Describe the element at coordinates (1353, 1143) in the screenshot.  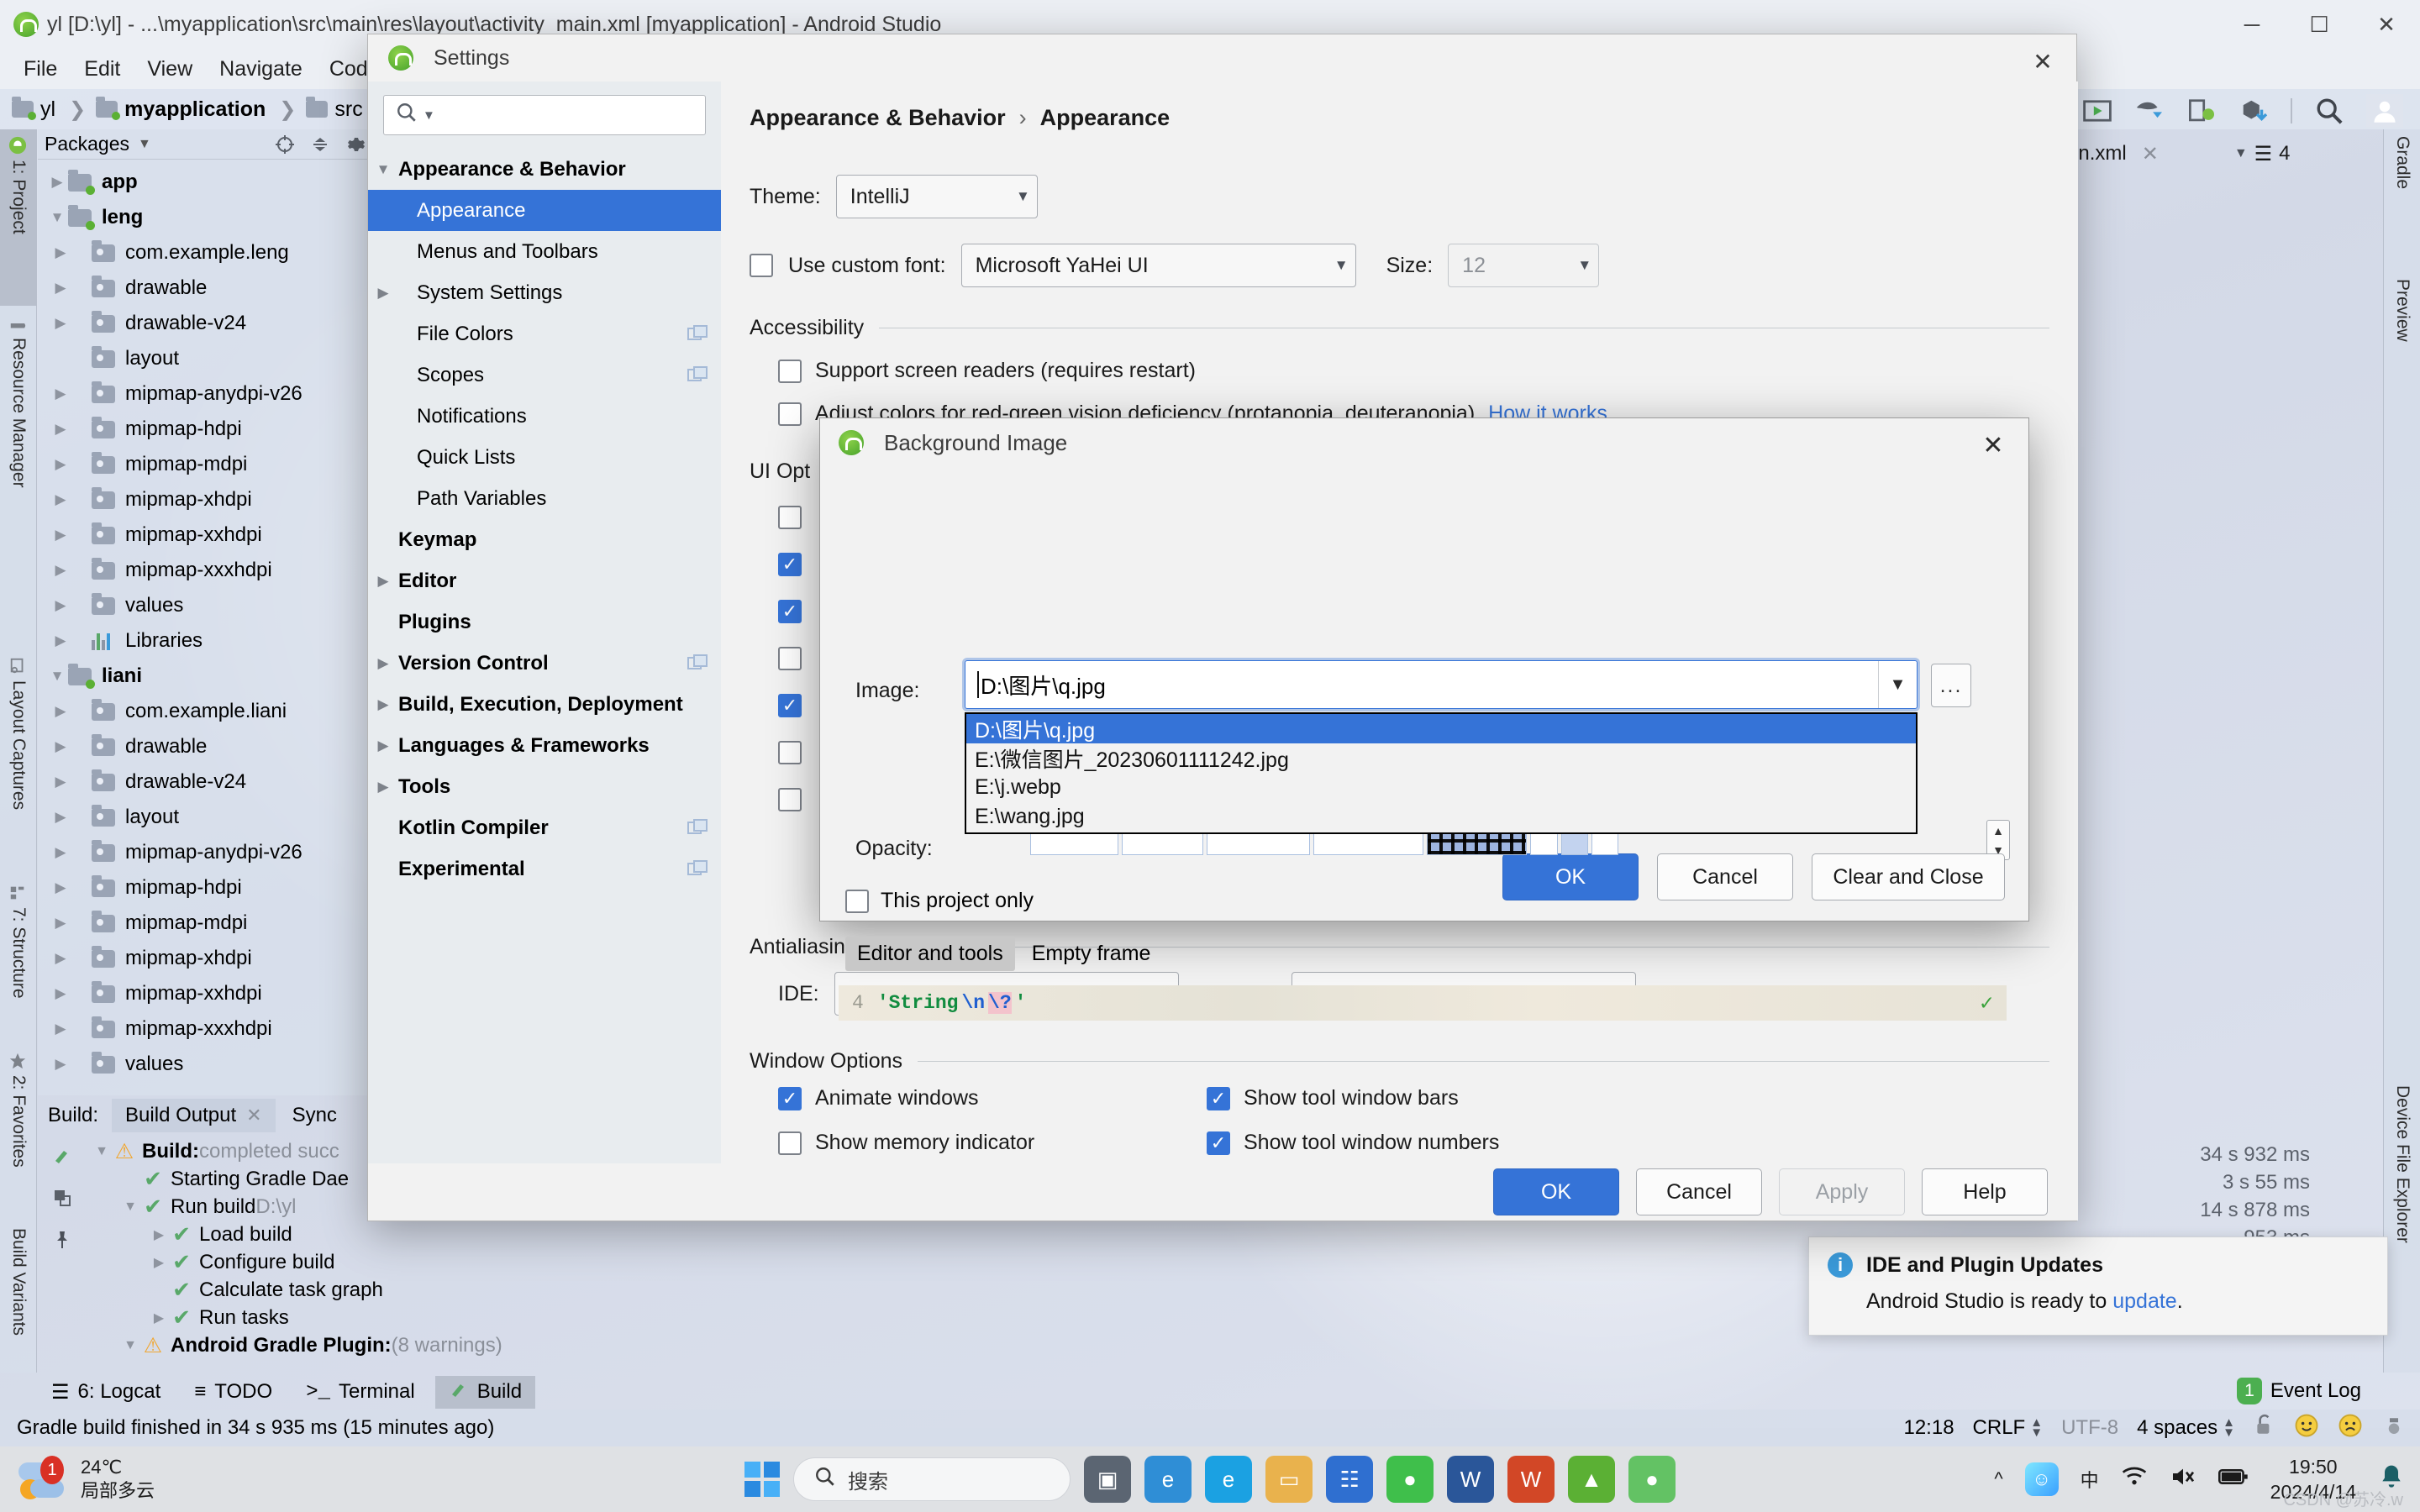
I see `show-tool-window-numbers-row: Show tool window numbers` at that location.